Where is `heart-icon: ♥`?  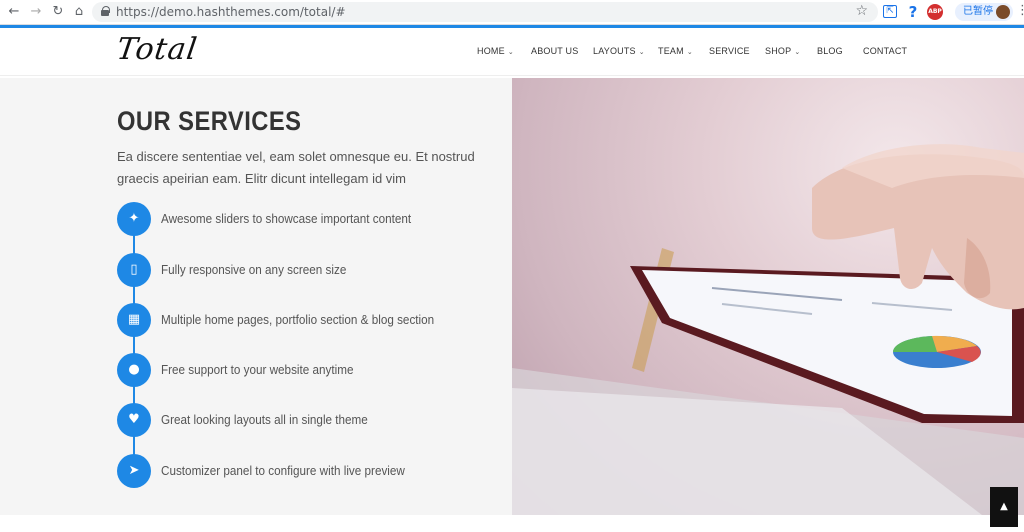
heart-icon: ♥ is located at coordinates (134, 420).